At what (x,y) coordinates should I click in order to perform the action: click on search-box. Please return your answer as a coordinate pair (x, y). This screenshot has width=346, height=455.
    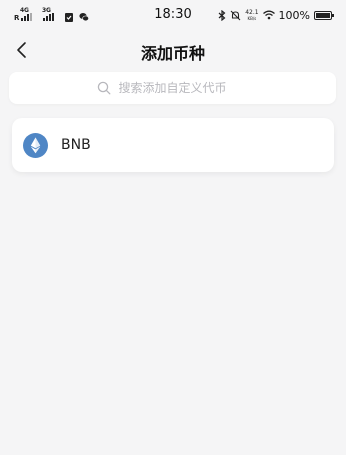
    Looking at the image, I should click on (172, 88).